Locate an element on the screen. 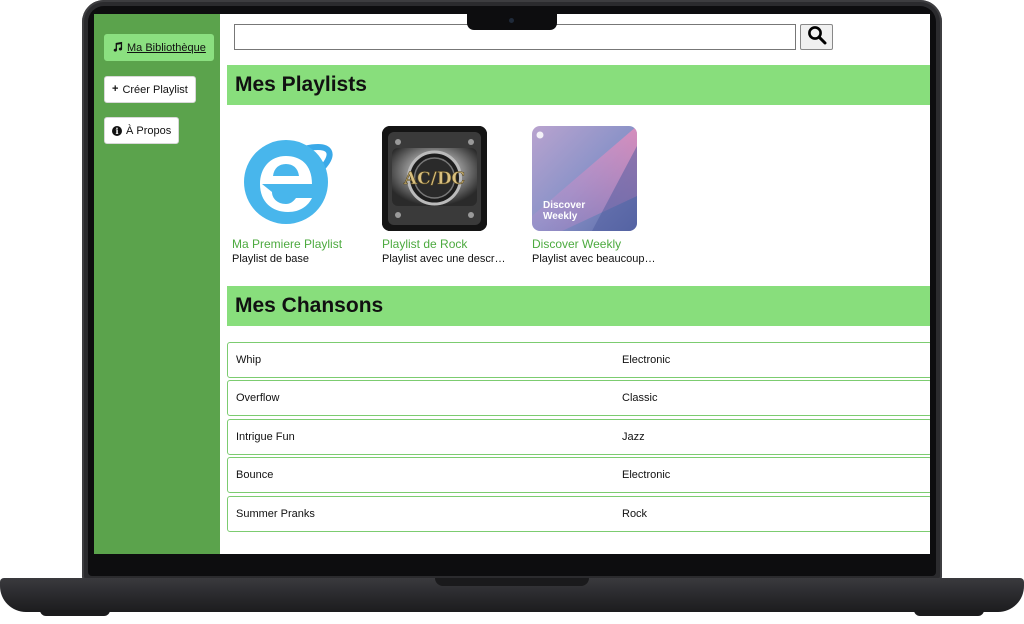 The height and width of the screenshot is (624, 1024). song-row: Whip Electronic is located at coordinates (578, 360).